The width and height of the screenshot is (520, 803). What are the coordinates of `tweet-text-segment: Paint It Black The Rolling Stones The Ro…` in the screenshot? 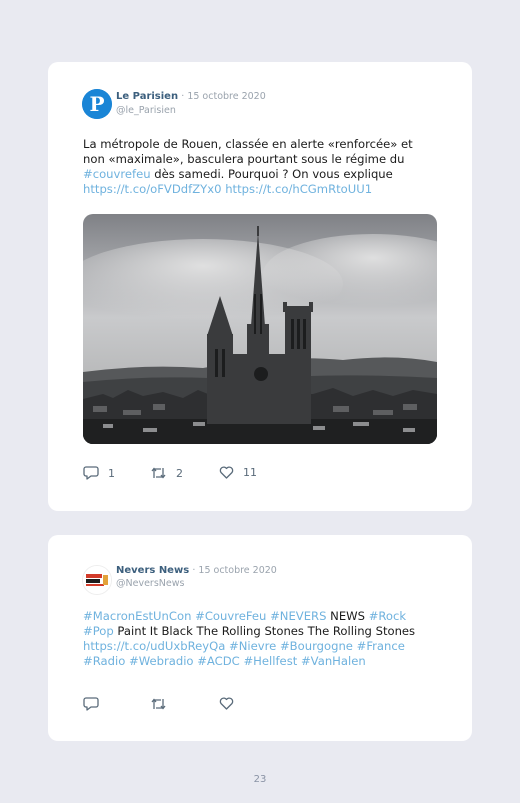 It's located at (264, 631).